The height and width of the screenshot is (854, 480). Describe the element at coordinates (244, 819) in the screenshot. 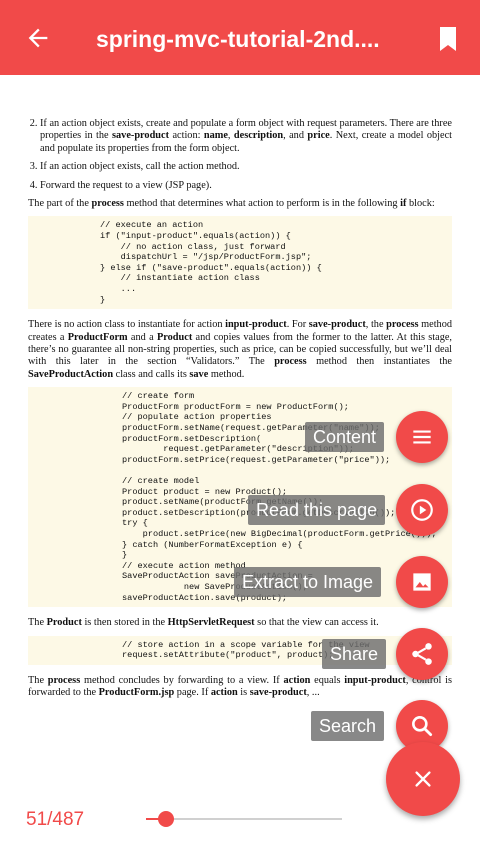

I see `page-slider` at that location.